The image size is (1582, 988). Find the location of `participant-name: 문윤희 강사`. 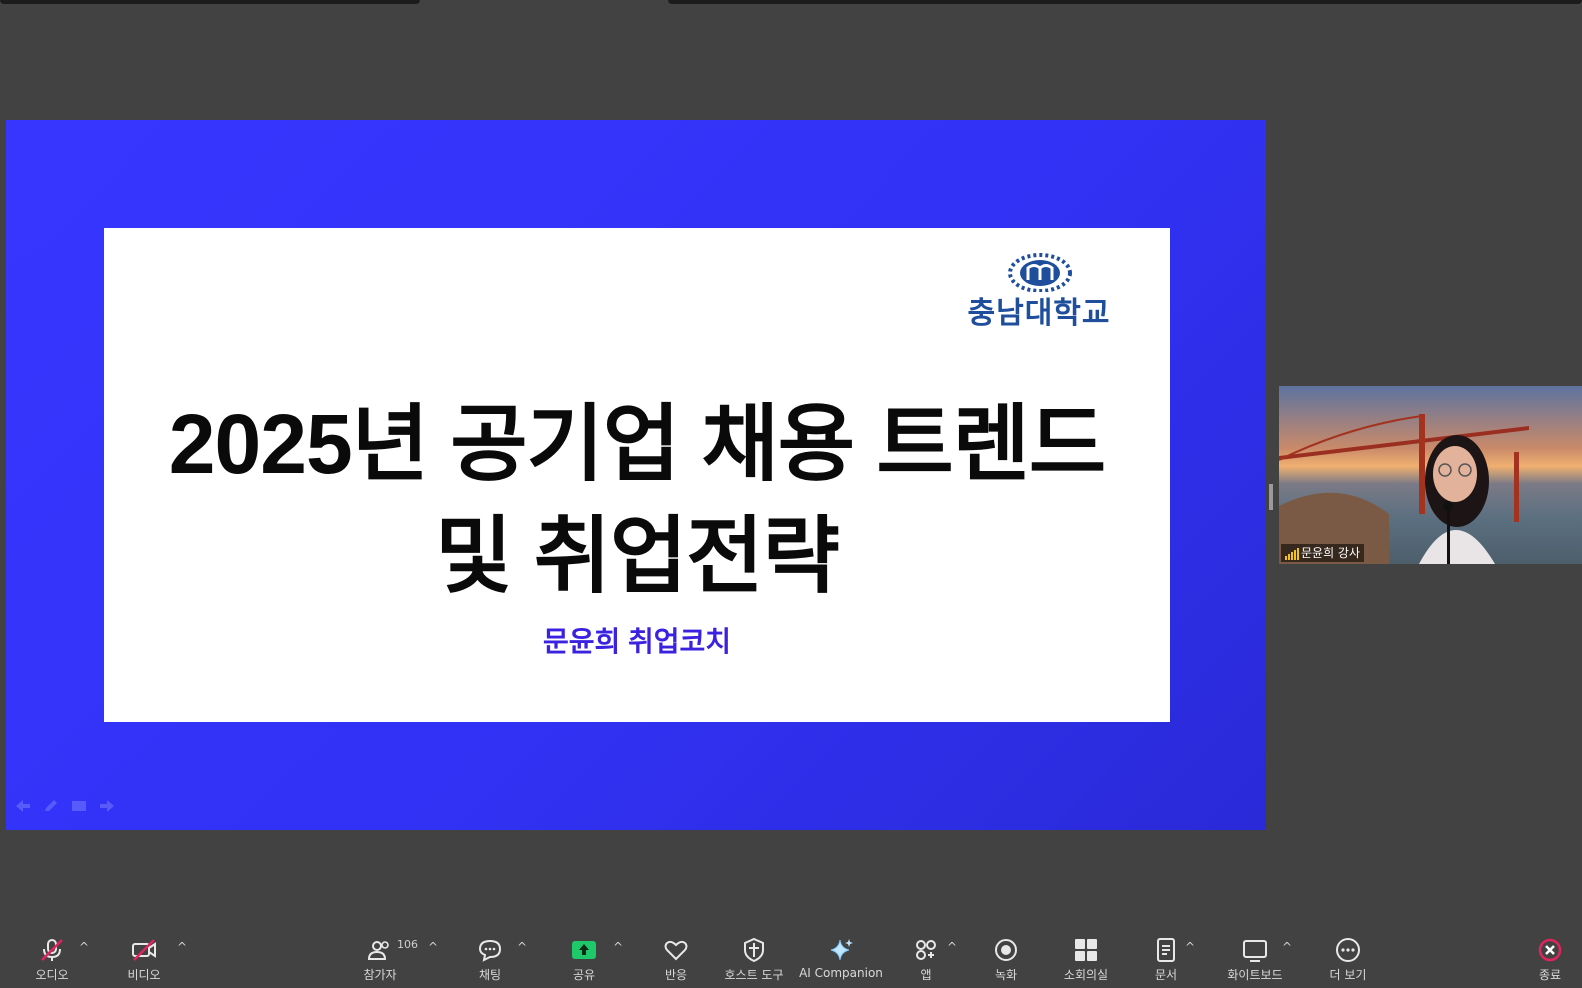

participant-name: 문윤희 강사 is located at coordinates (1331, 553).